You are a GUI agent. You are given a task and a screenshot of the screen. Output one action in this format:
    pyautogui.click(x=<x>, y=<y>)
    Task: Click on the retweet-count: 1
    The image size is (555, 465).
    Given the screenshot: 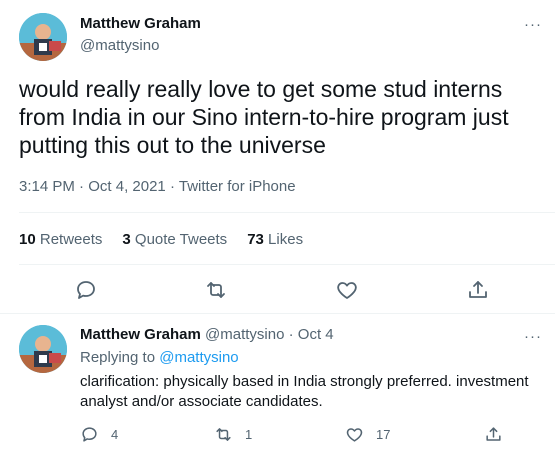 What is the action you would take?
    pyautogui.click(x=249, y=434)
    